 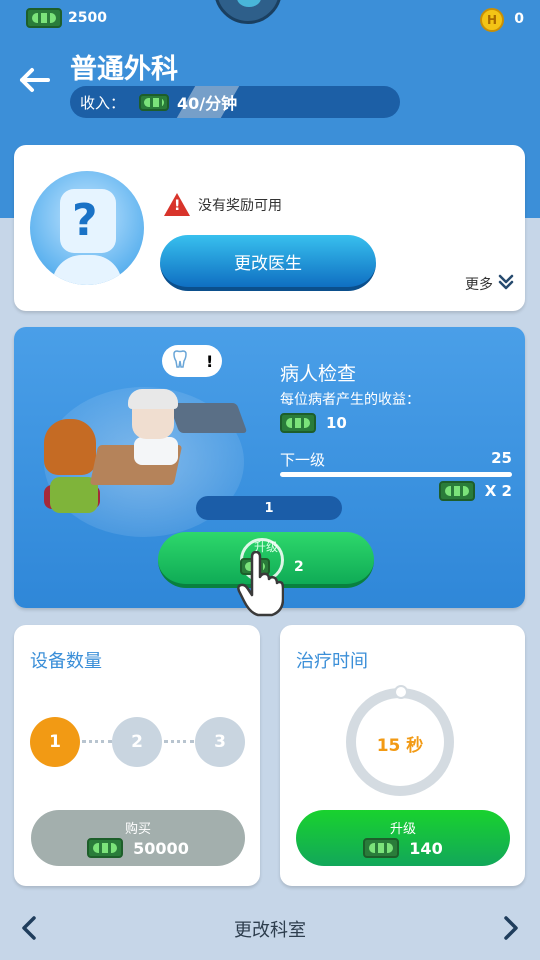 I want to click on treatment-time-card: 治疗时间 15 秒 升级 140, so click(x=402, y=755).